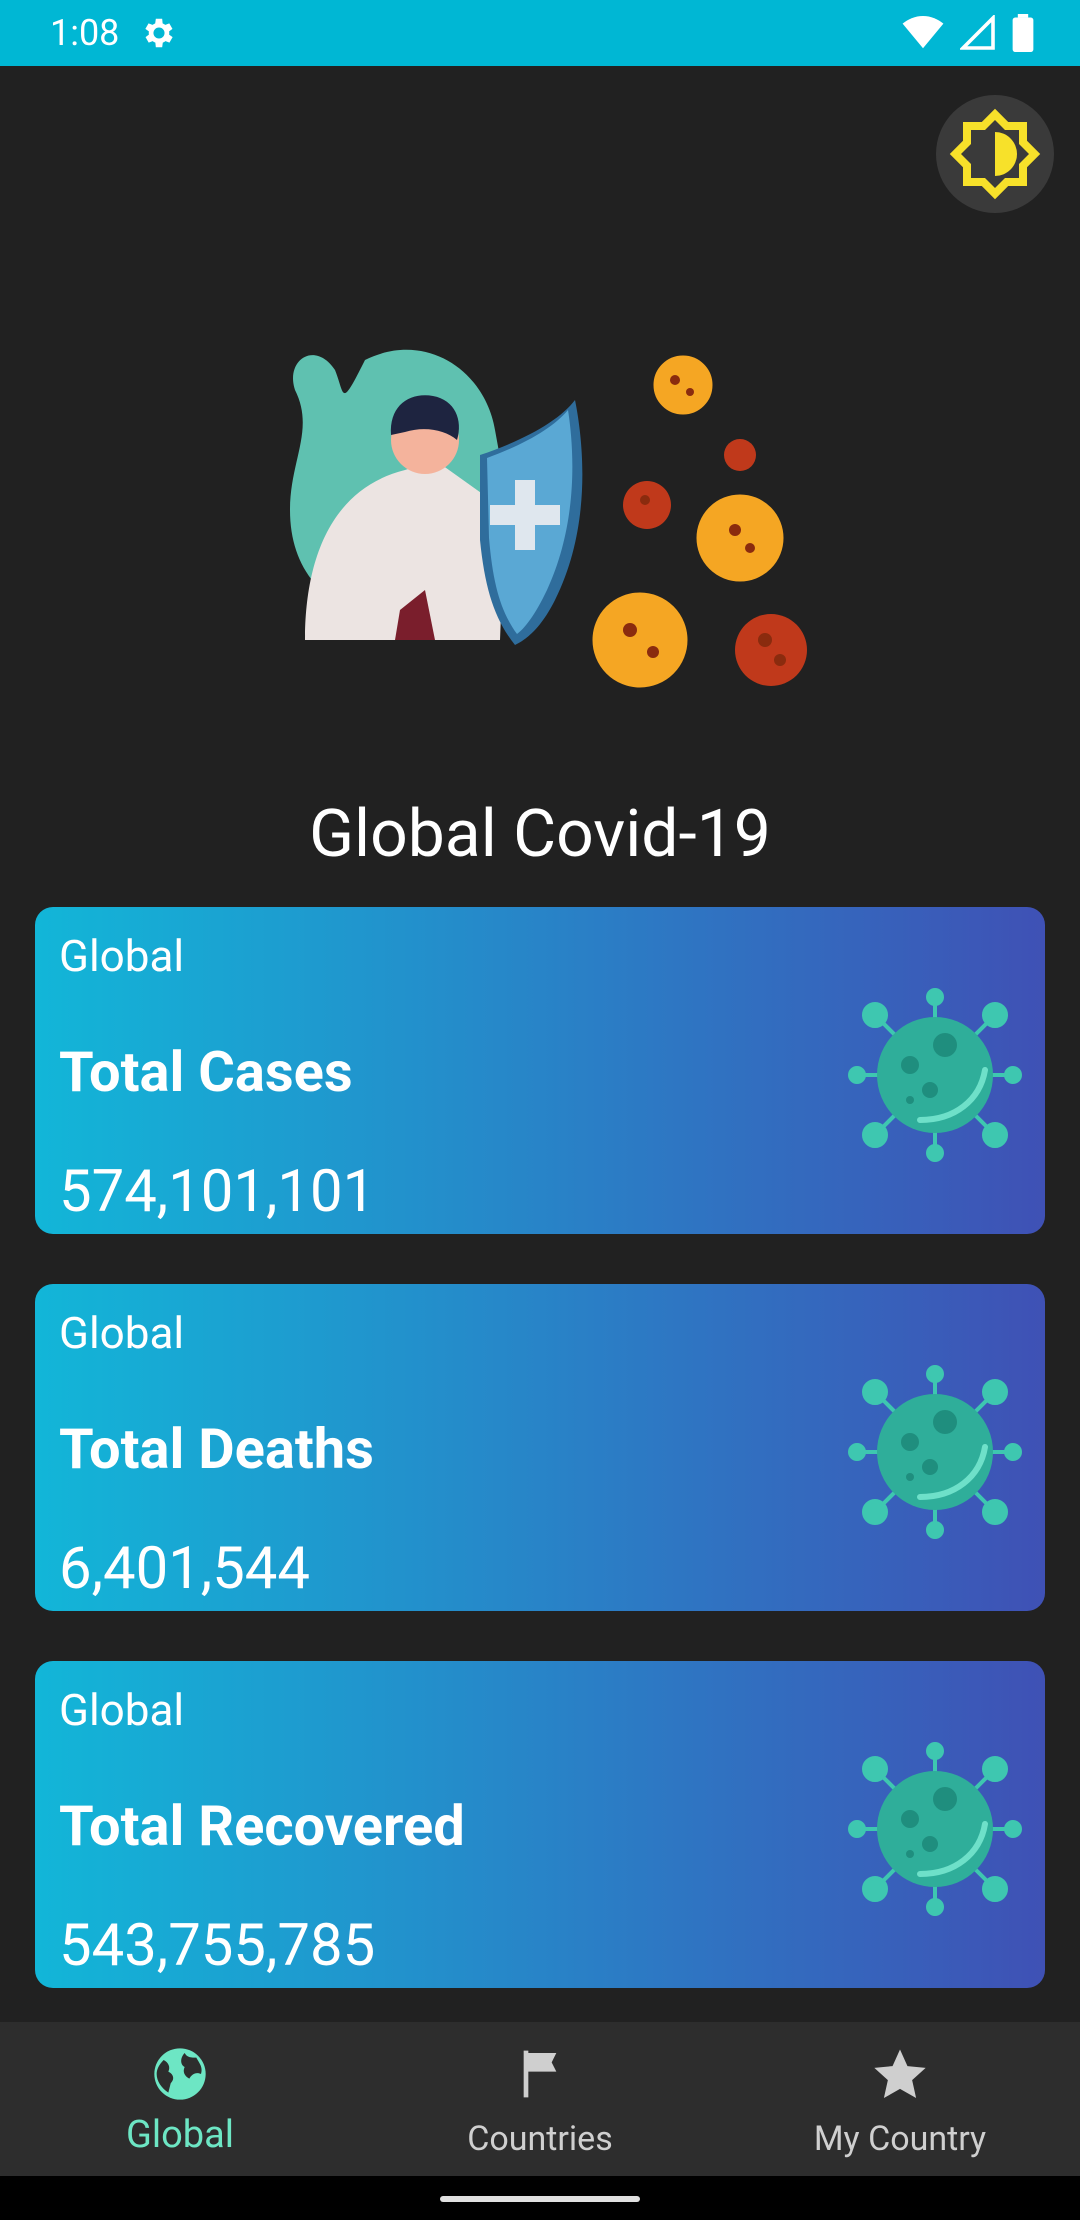 The height and width of the screenshot is (2220, 1080). Describe the element at coordinates (1023, 33) in the screenshot. I see `battery-icon` at that location.